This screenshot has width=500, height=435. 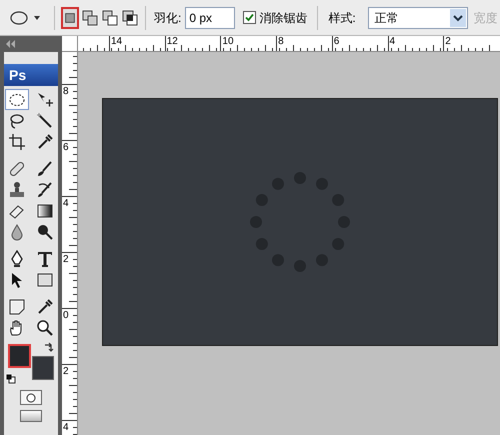 I want to click on background-color-swatch, so click(x=43, y=368).